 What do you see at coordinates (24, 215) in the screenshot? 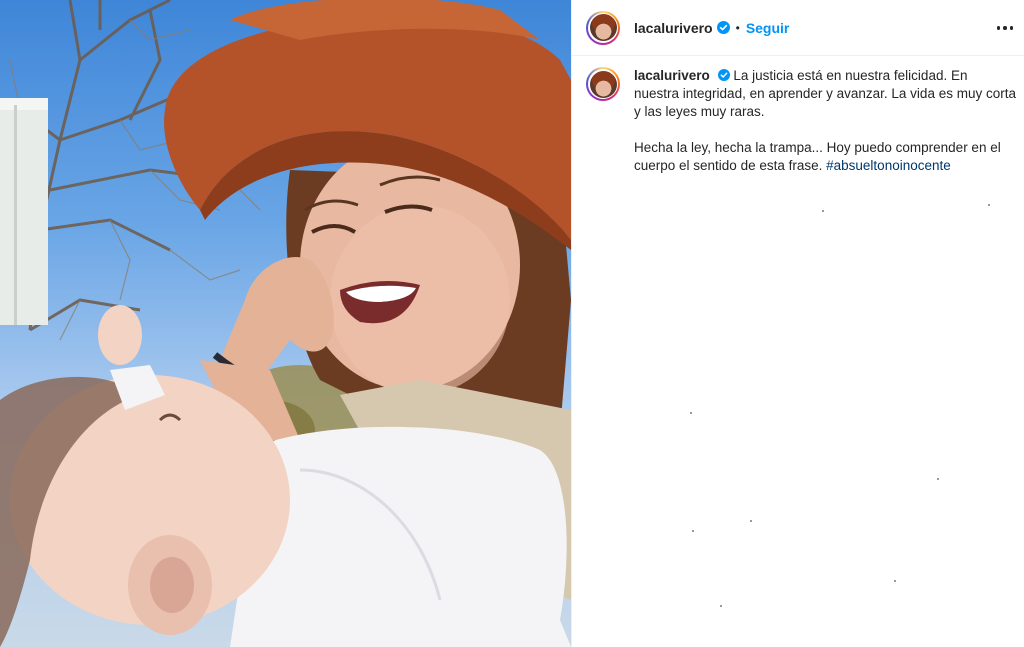
I see `fence` at bounding box center [24, 215].